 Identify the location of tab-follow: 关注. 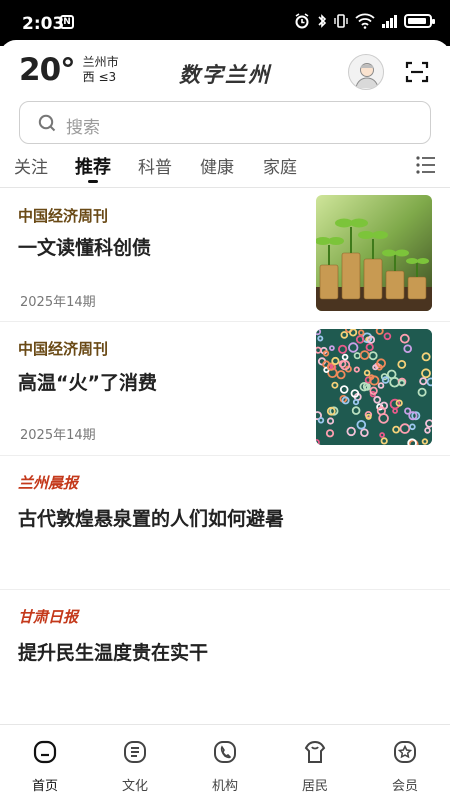
(31, 165).